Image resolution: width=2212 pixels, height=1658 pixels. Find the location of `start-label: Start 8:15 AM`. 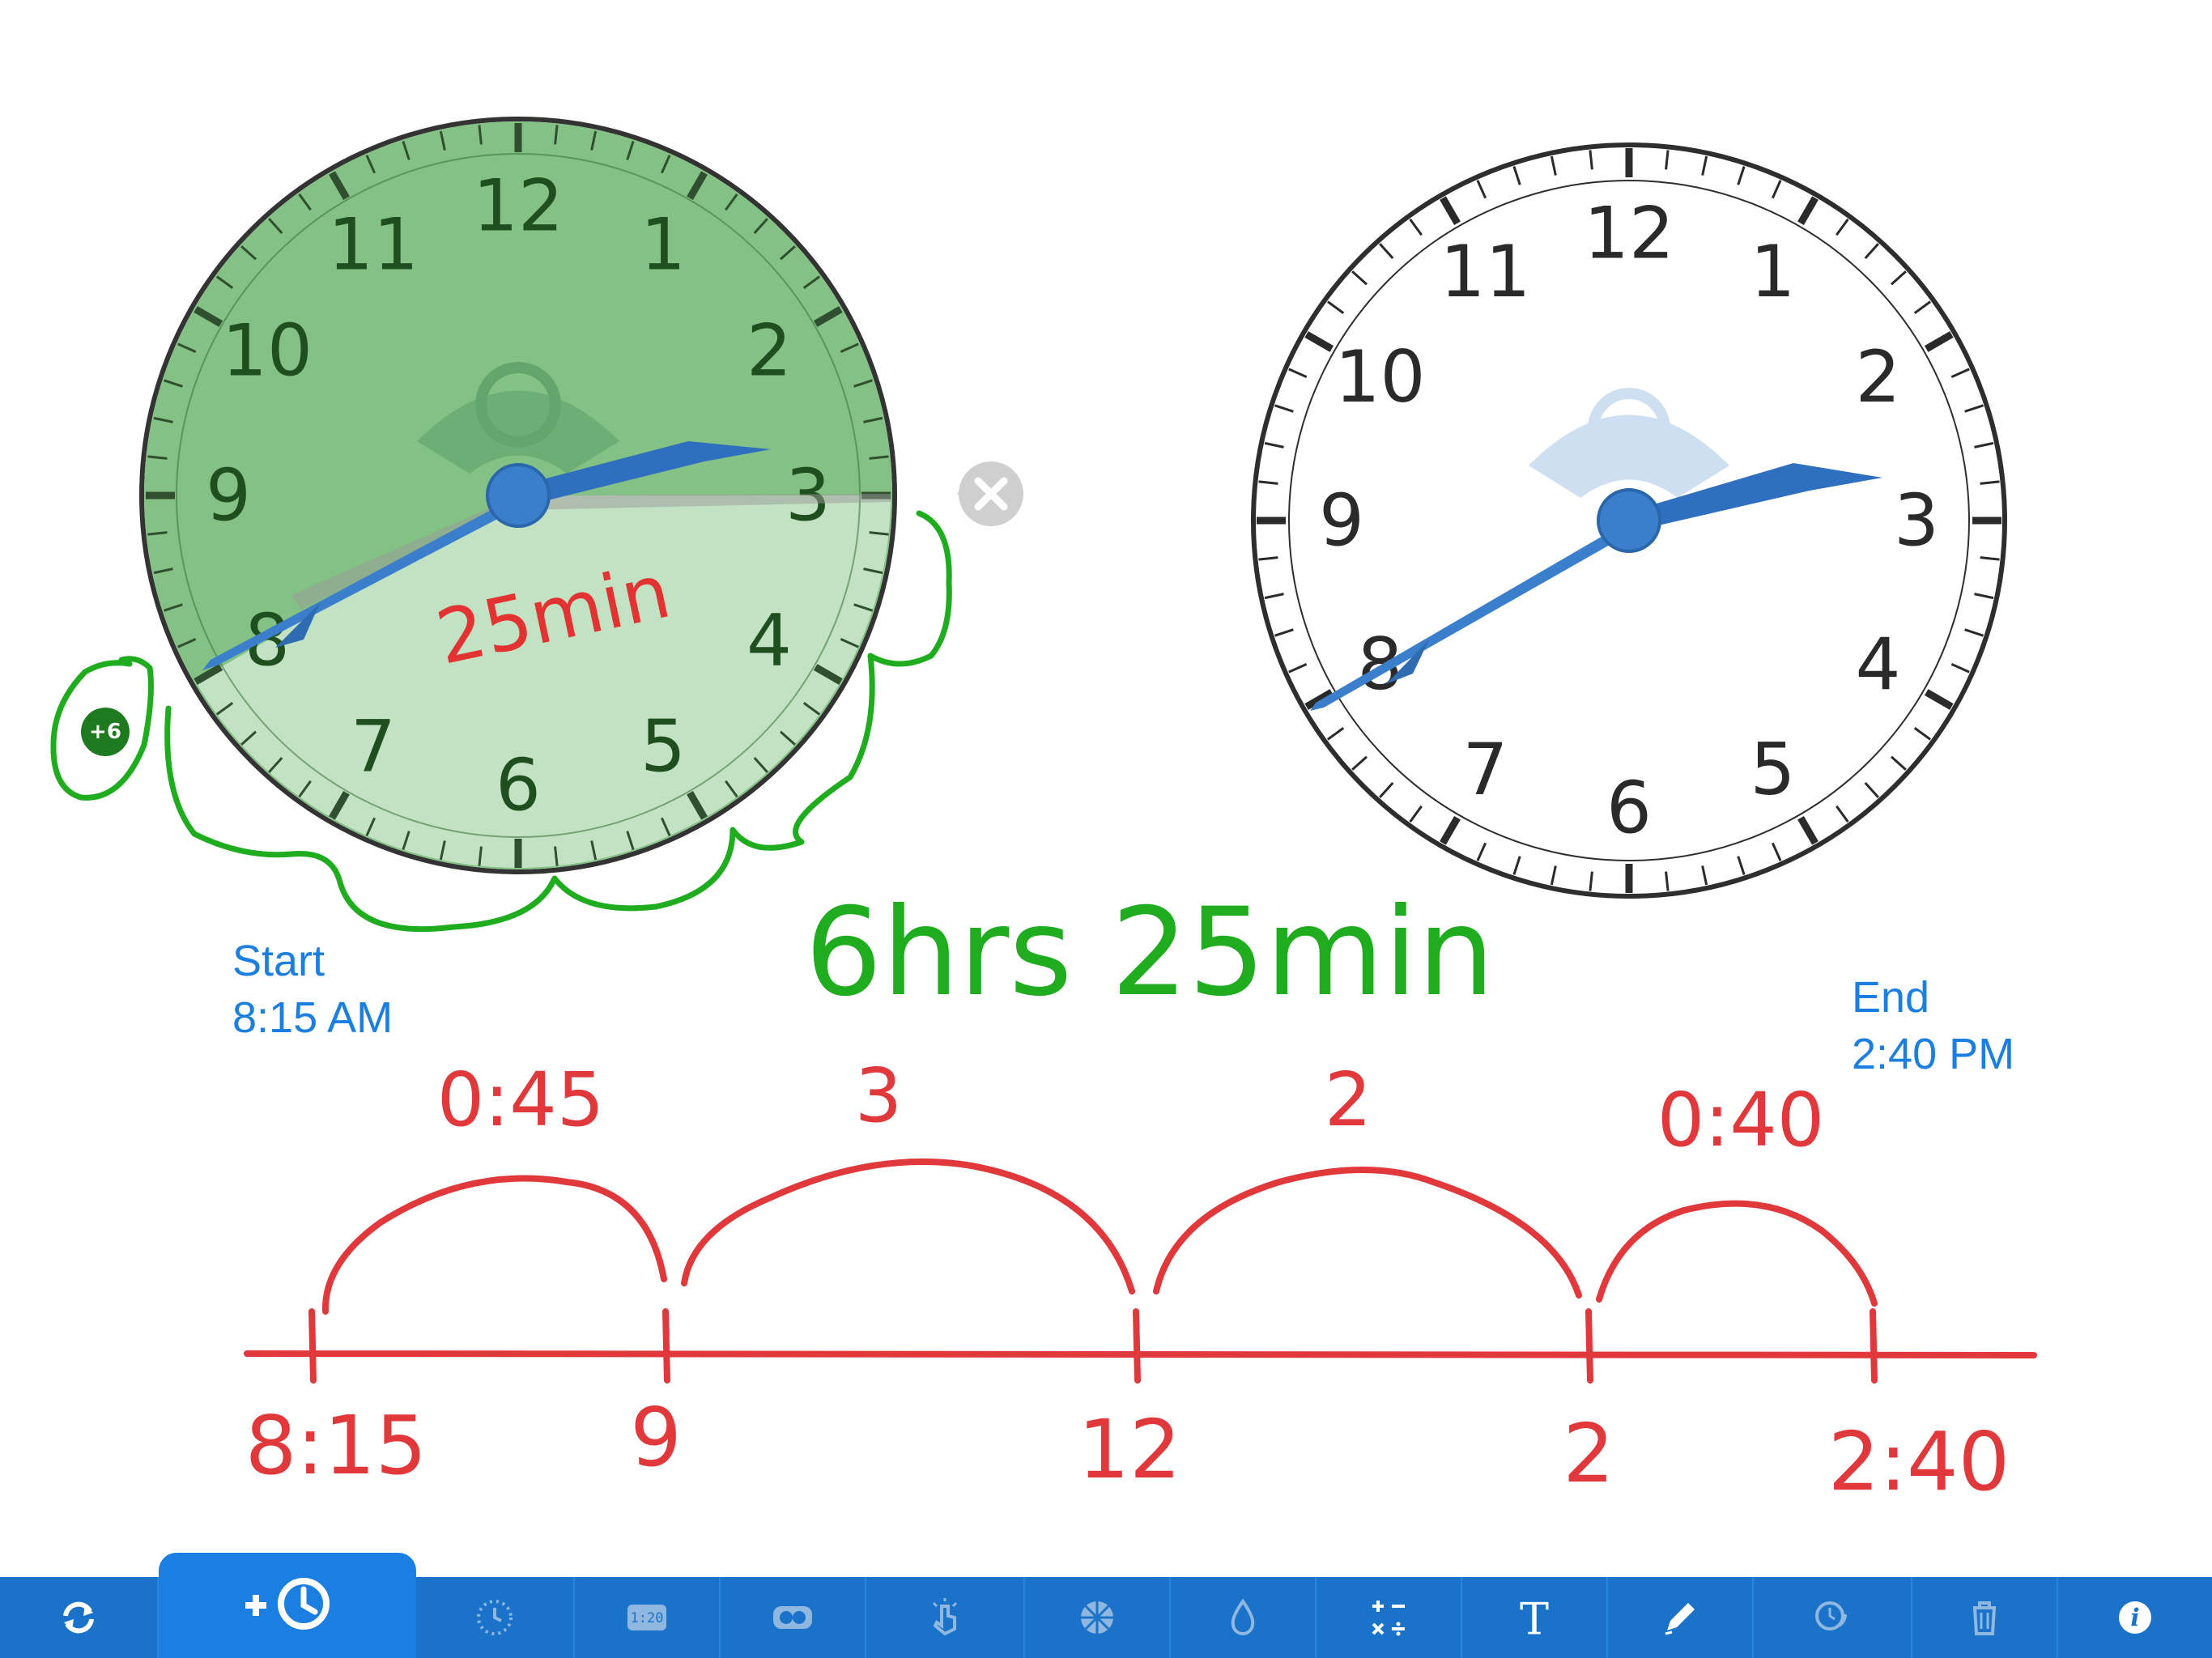

start-label: Start 8:15 AM is located at coordinates (312, 989).